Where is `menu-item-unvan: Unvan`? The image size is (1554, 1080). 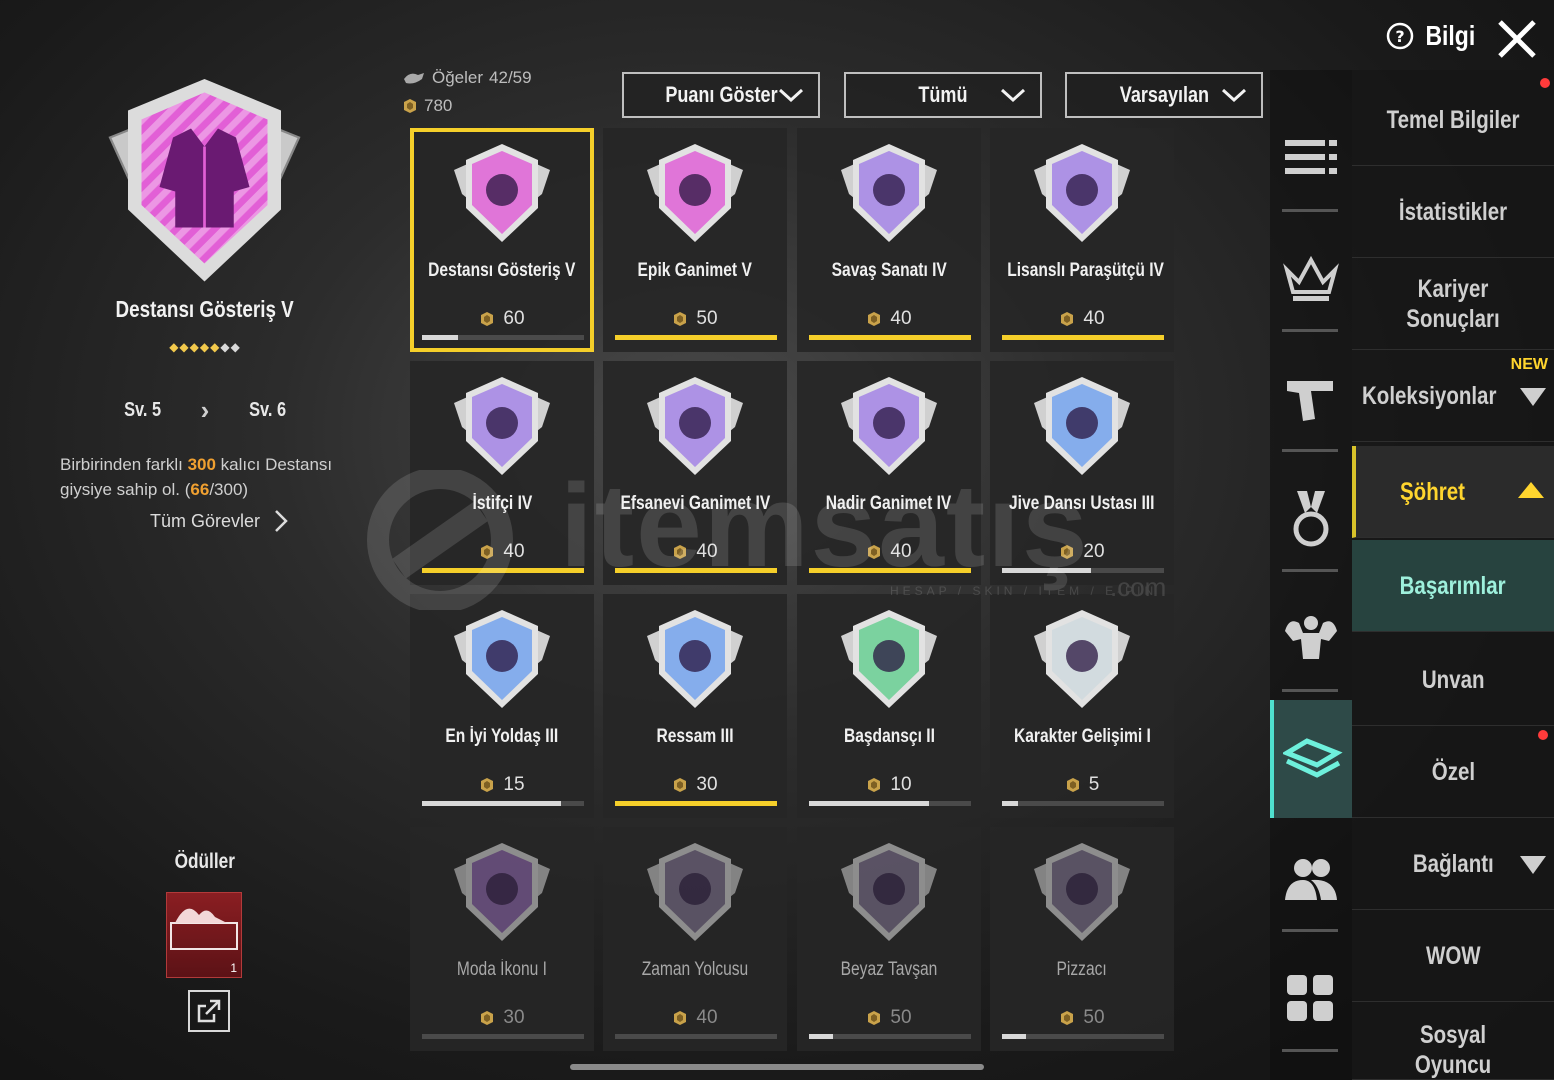
menu-item-unvan: Unvan is located at coordinates (1453, 680).